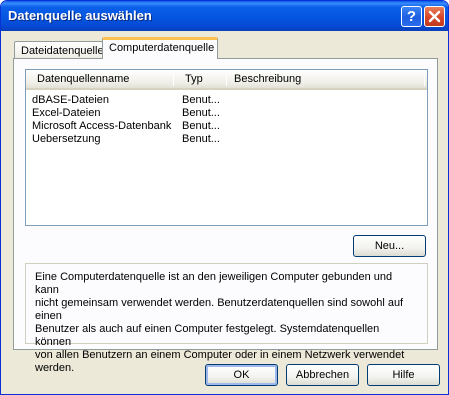 The image size is (449, 395). I want to click on window-title: Datenquelle auswählen, so click(80, 15).